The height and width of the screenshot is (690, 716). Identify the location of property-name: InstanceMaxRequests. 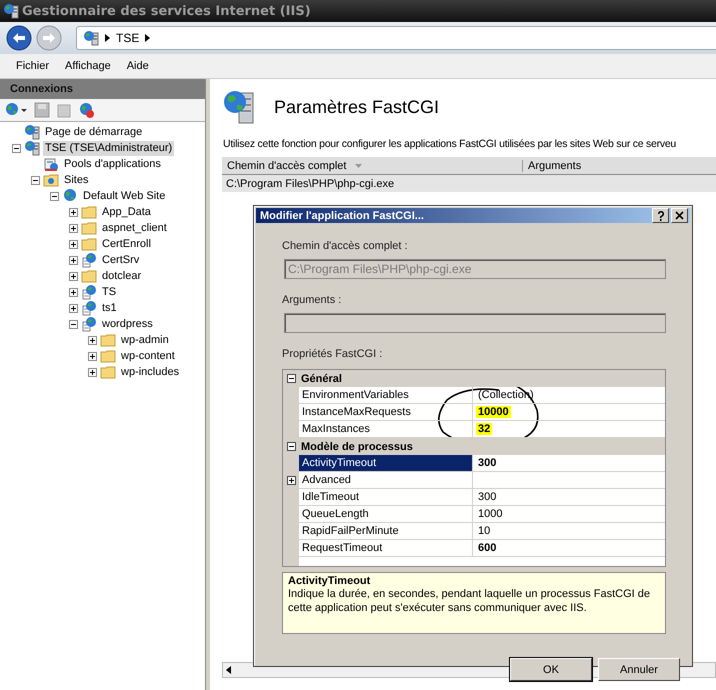
(386, 412).